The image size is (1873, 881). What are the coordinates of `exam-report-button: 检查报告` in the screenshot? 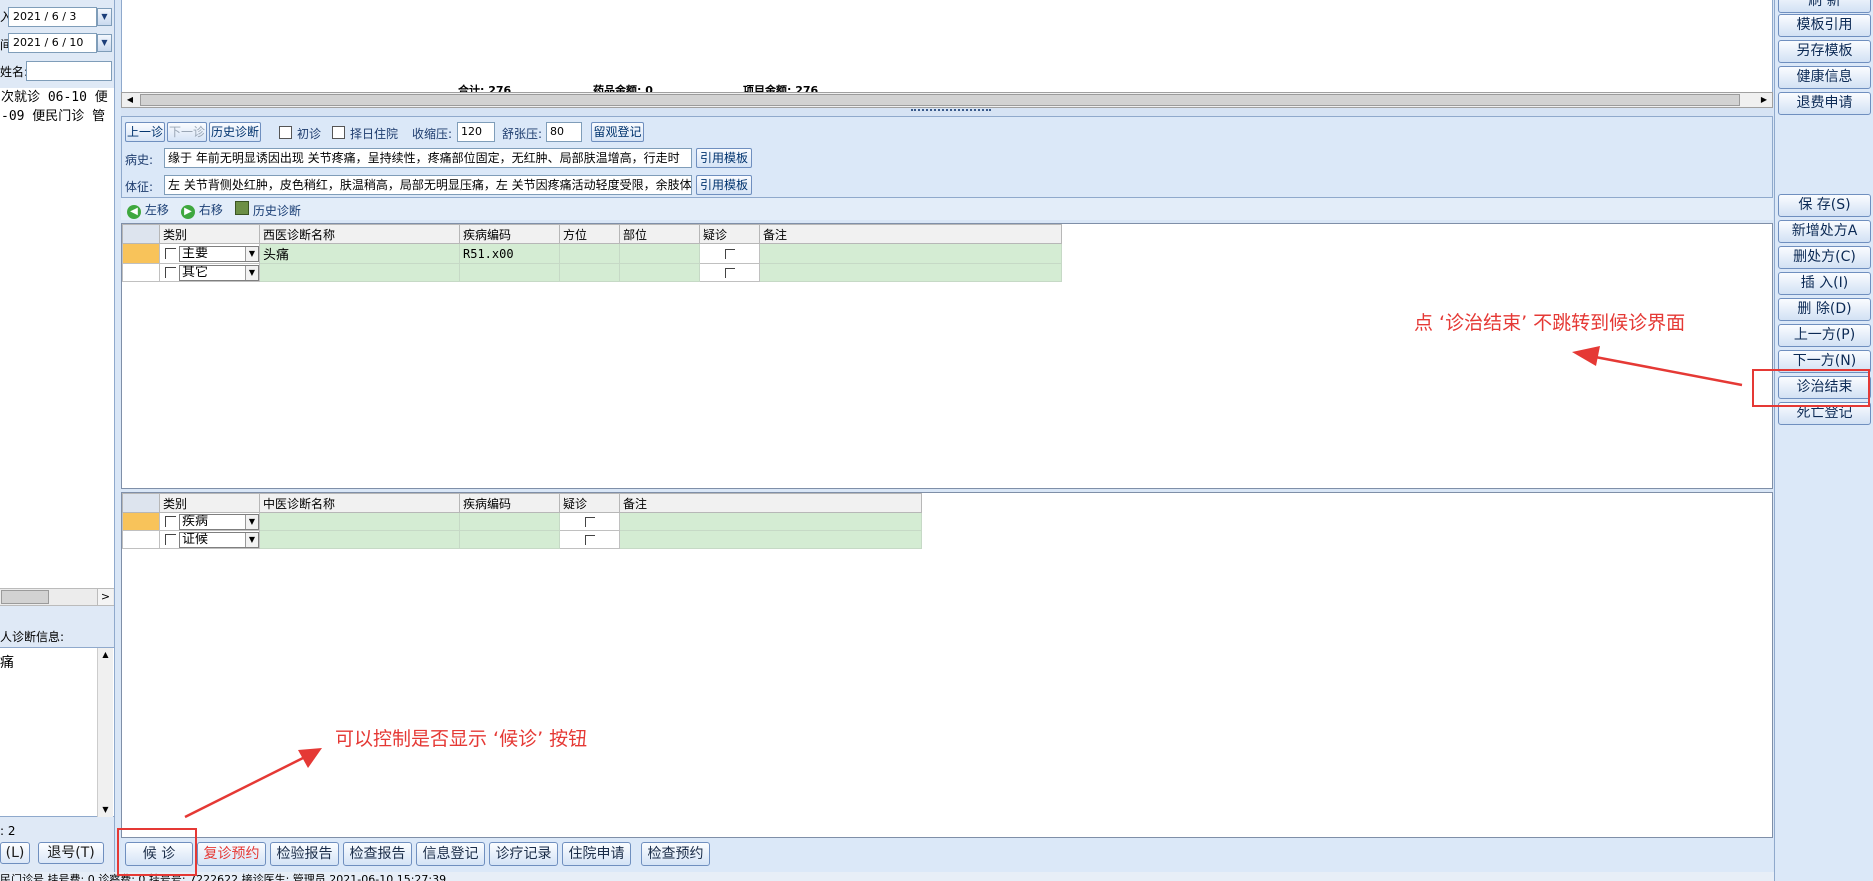 It's located at (377, 854).